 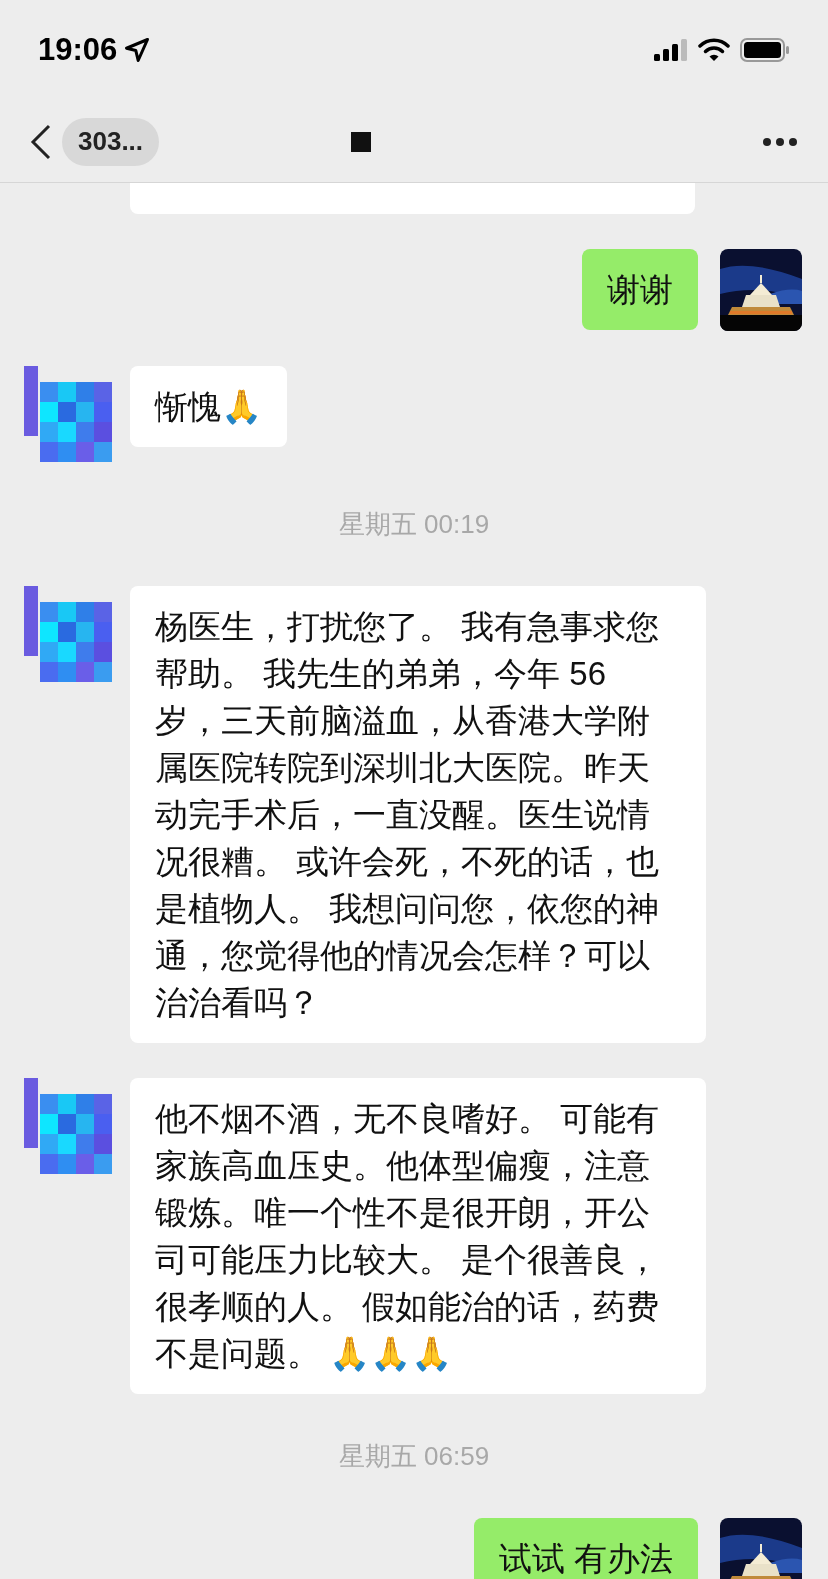 What do you see at coordinates (414, 524) in the screenshot?
I see `timestamp: 星期五 00:19` at bounding box center [414, 524].